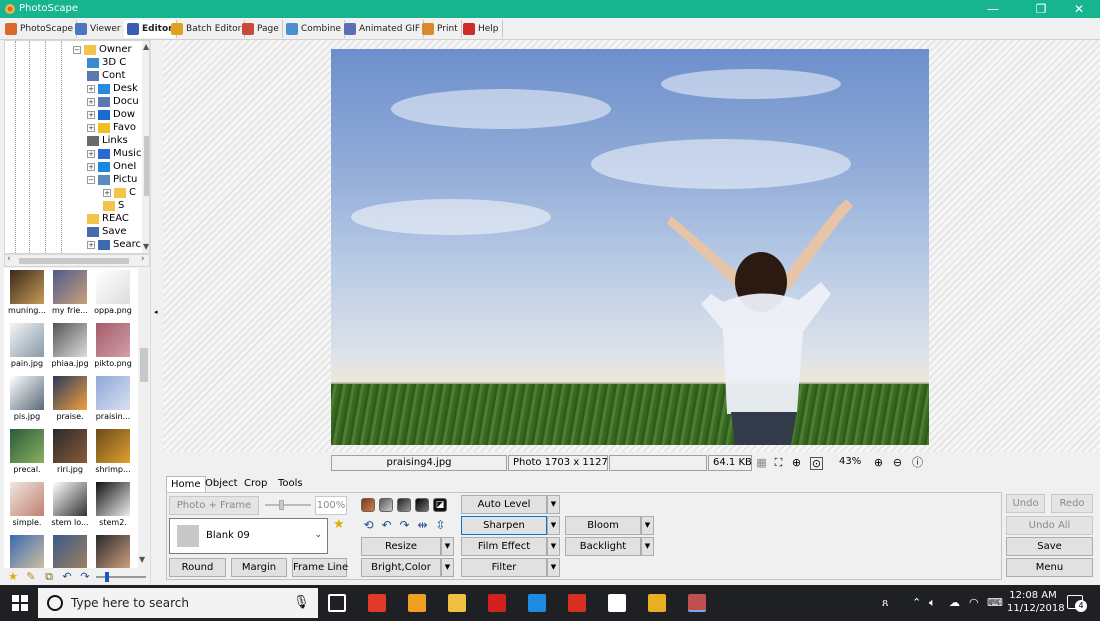 This screenshot has width=1100, height=621. I want to click on onedrive-tray-icon: ☁, so click(954, 602).